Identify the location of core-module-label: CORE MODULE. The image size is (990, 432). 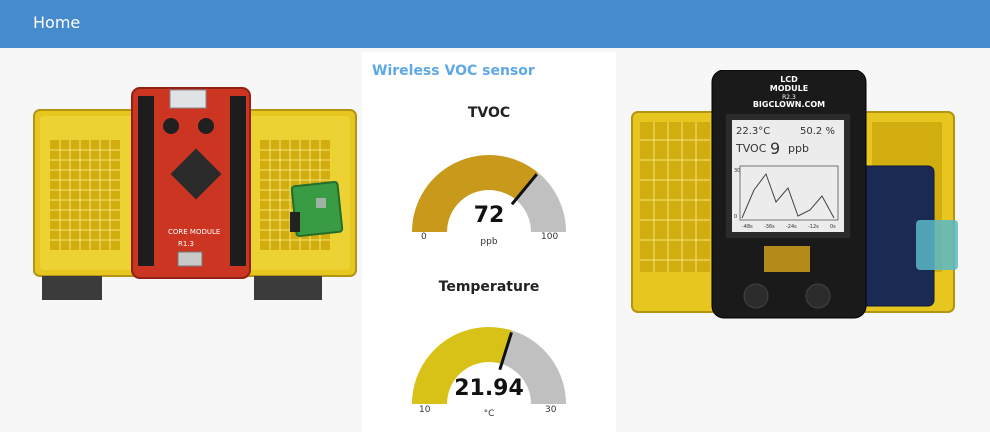
(194, 232).